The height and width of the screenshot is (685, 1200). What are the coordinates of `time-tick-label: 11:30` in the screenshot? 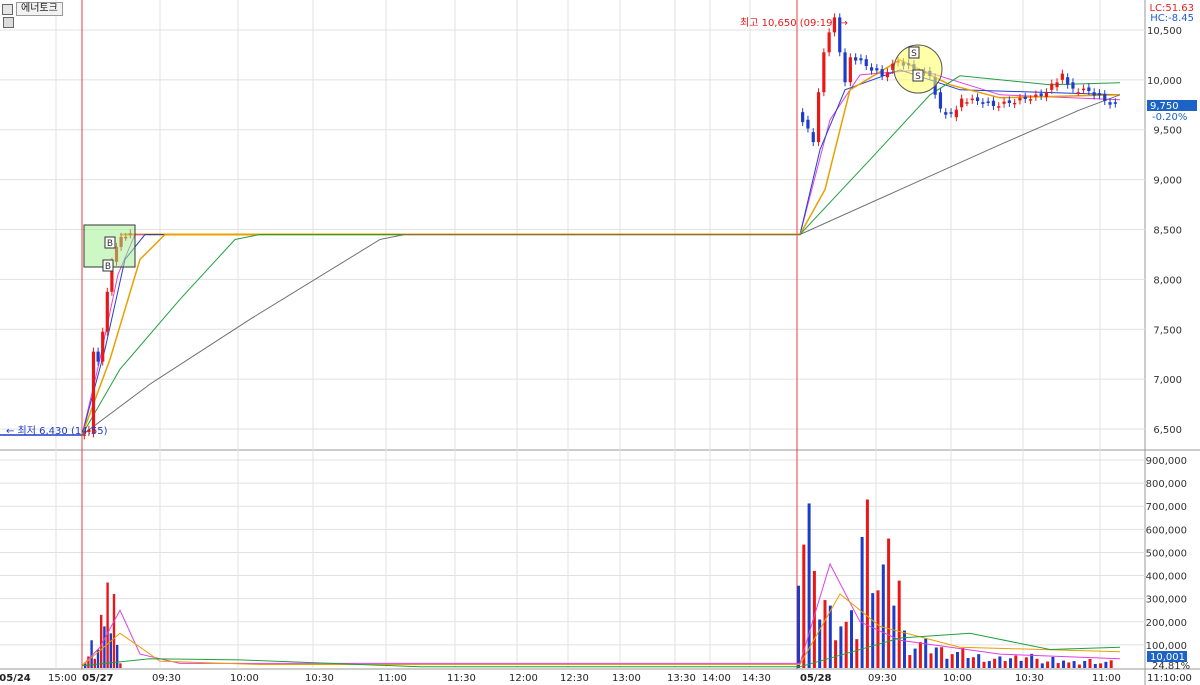 It's located at (461, 678).